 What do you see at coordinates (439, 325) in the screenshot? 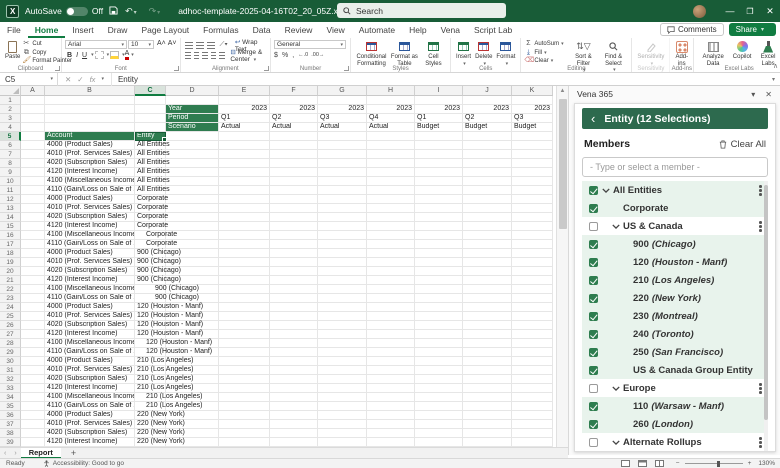
I see `grid-cell-I26` at bounding box center [439, 325].